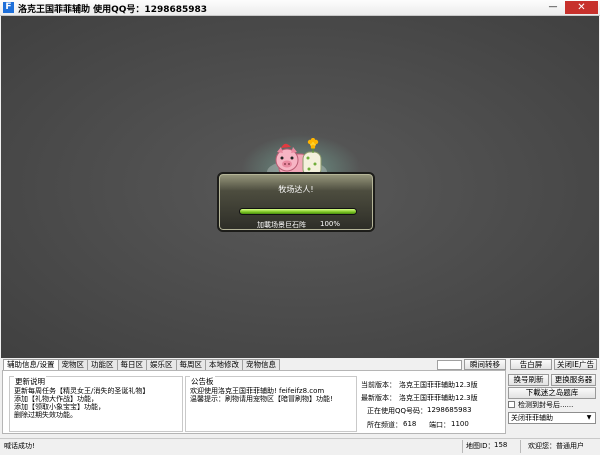 The width and height of the screenshot is (600, 455). What do you see at coordinates (439, 425) in the screenshot?
I see `port-label: 端口：` at bounding box center [439, 425].